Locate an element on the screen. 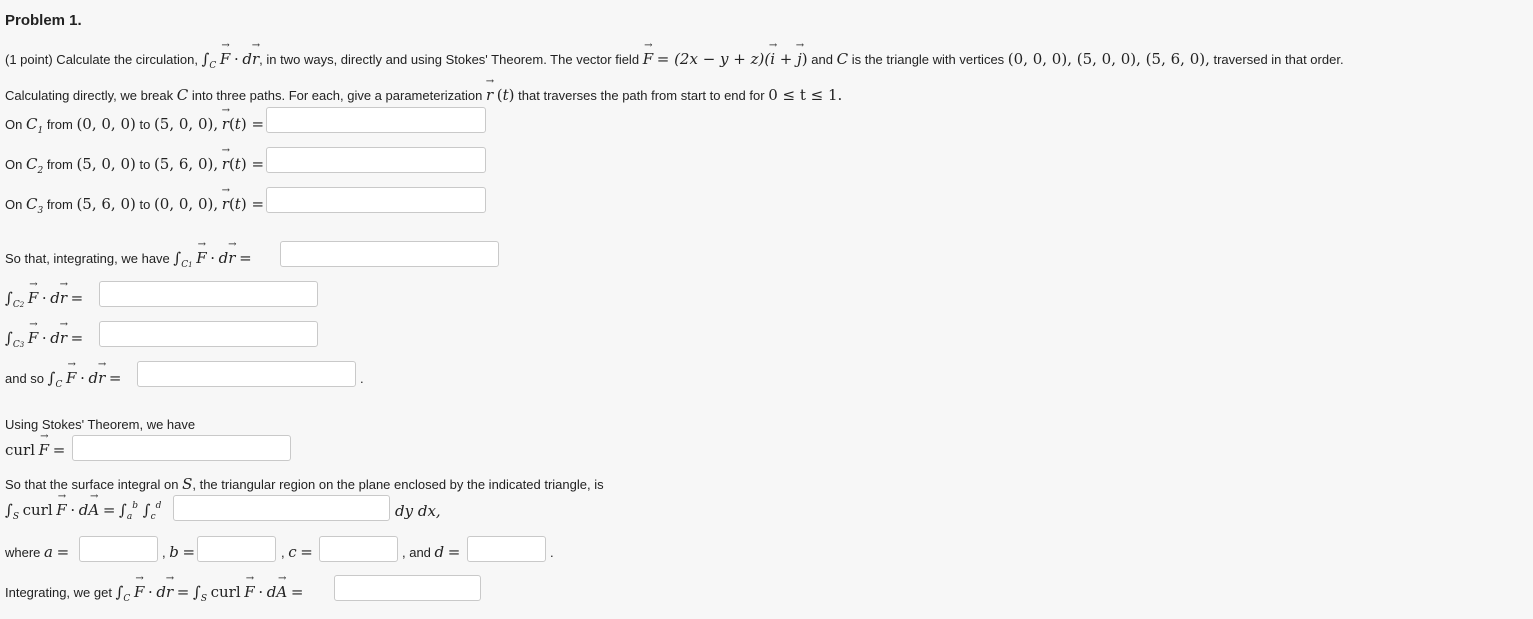 This screenshot has width=1533, height=619. limit-a-input is located at coordinates (118, 549).